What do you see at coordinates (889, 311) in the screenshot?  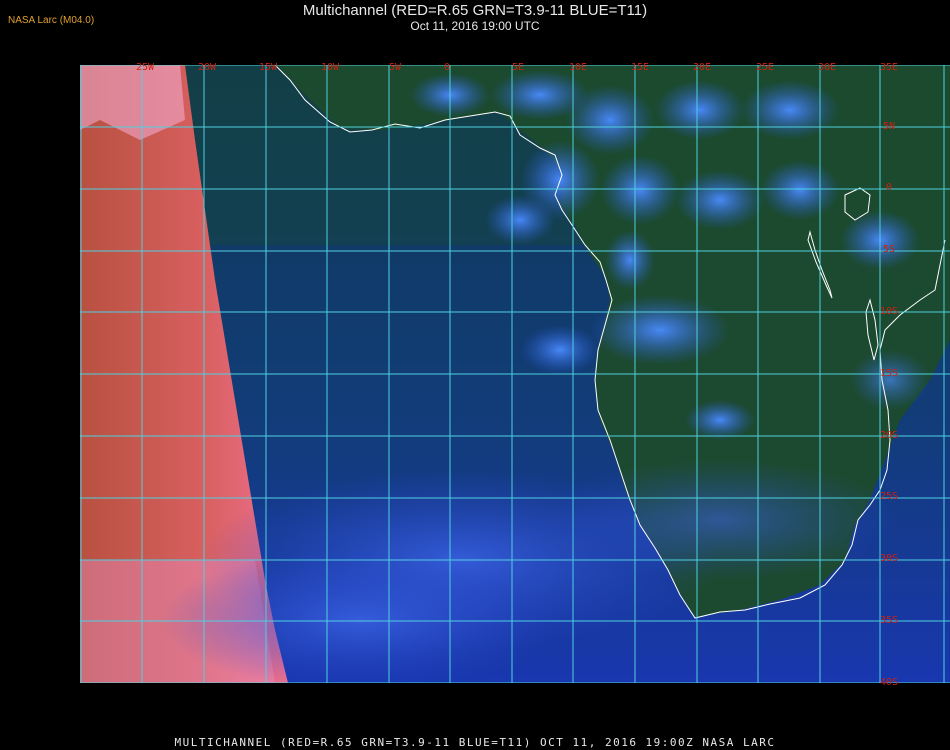 I see `latitude-label: 10S` at bounding box center [889, 311].